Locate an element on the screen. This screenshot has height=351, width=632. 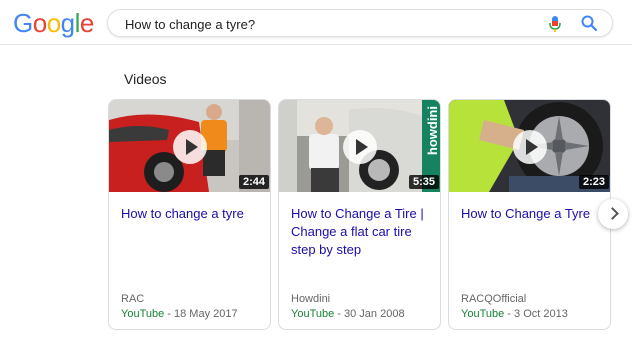
search-input is located at coordinates (315, 24).